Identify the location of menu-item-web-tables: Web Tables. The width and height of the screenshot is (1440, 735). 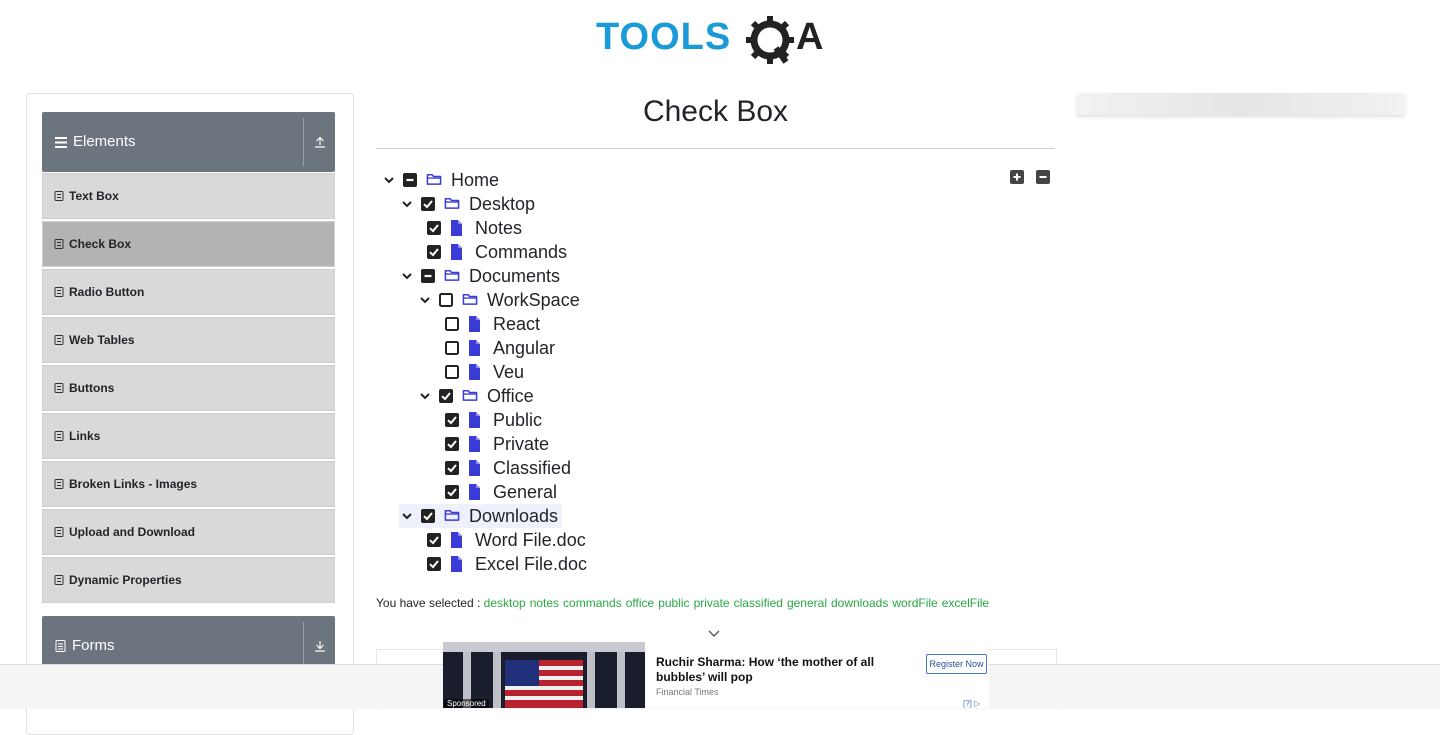
(188, 340).